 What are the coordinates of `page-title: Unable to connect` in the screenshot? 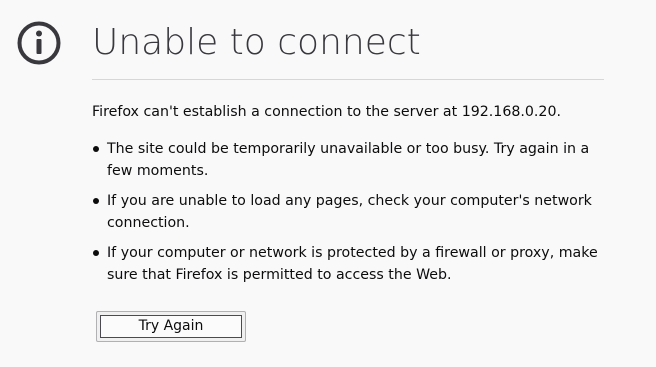 It's located at (256, 42).